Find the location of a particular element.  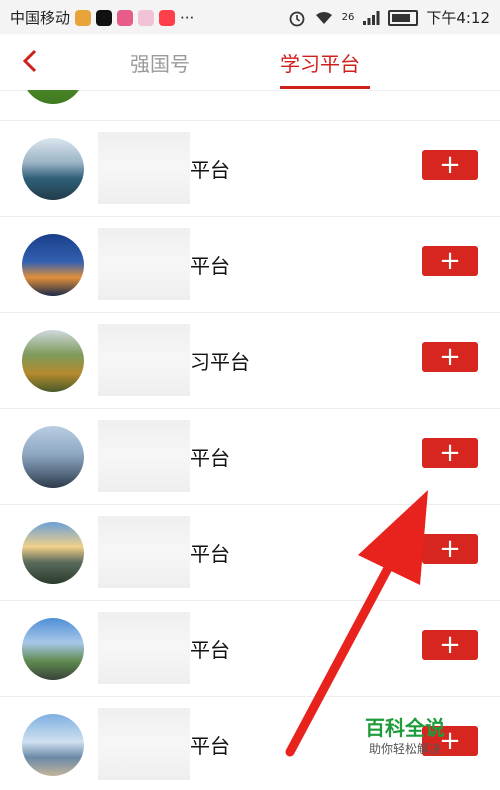

wifi-icon is located at coordinates (323, 17).